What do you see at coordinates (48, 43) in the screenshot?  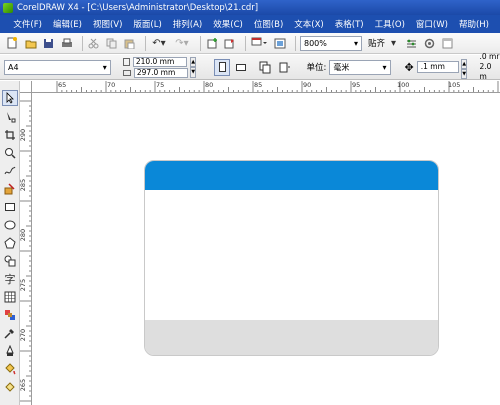 I see `save-icon` at bounding box center [48, 43].